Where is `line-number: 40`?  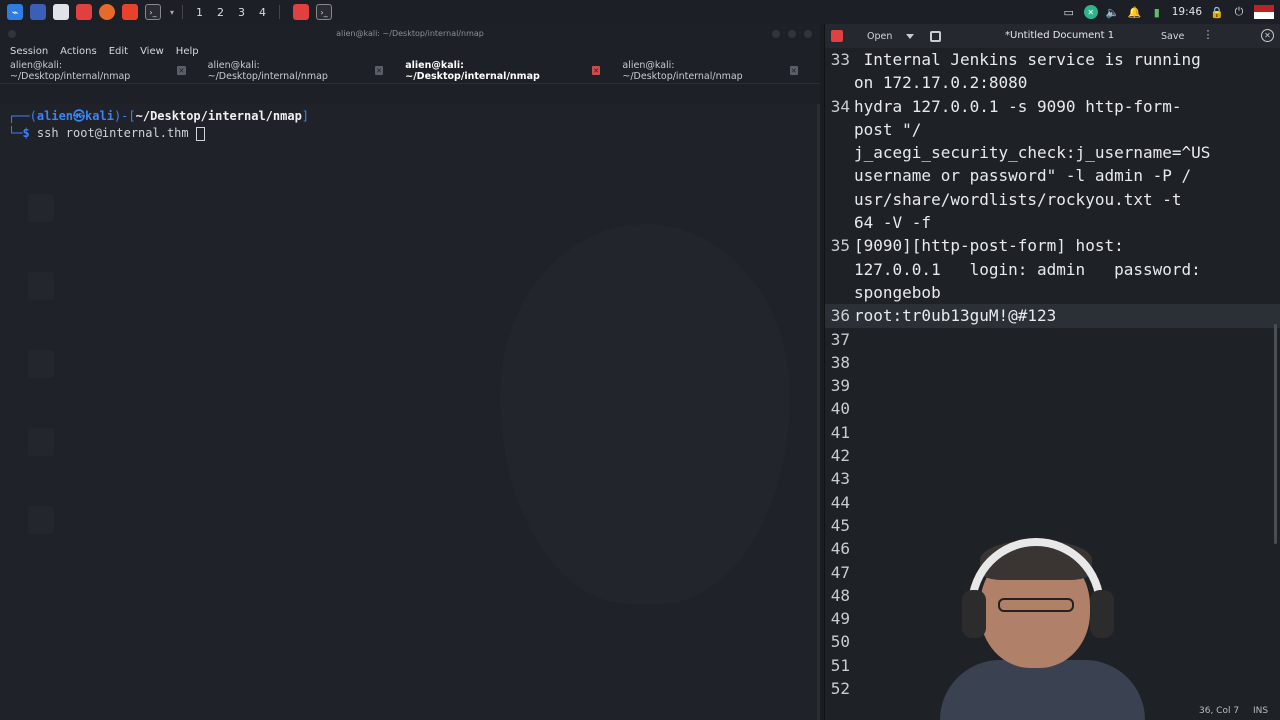
line-number: 40 is located at coordinates (840, 409).